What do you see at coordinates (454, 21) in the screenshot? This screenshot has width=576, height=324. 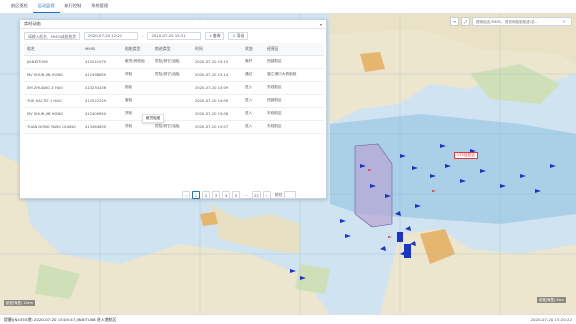 I see `layers-icon: ≡` at bounding box center [454, 21].